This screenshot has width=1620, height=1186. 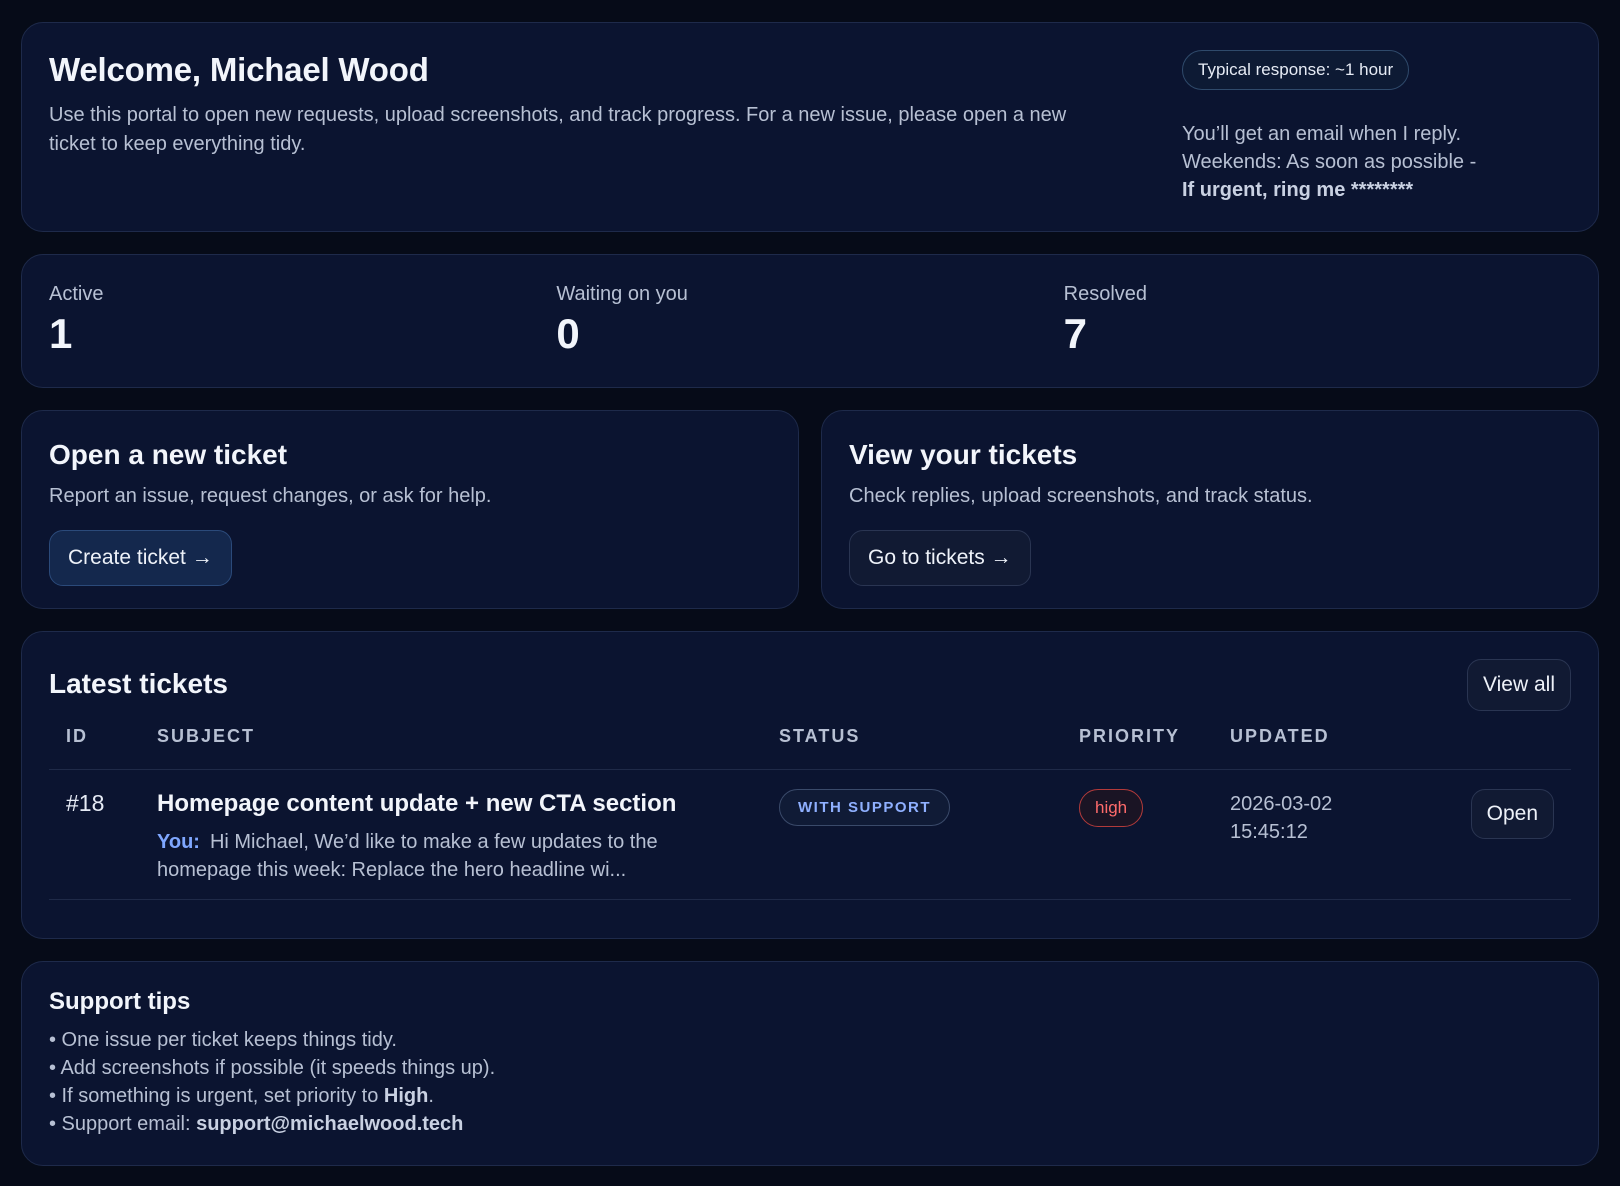 I want to click on status-badge: WITH SUPPORT, so click(x=864, y=807).